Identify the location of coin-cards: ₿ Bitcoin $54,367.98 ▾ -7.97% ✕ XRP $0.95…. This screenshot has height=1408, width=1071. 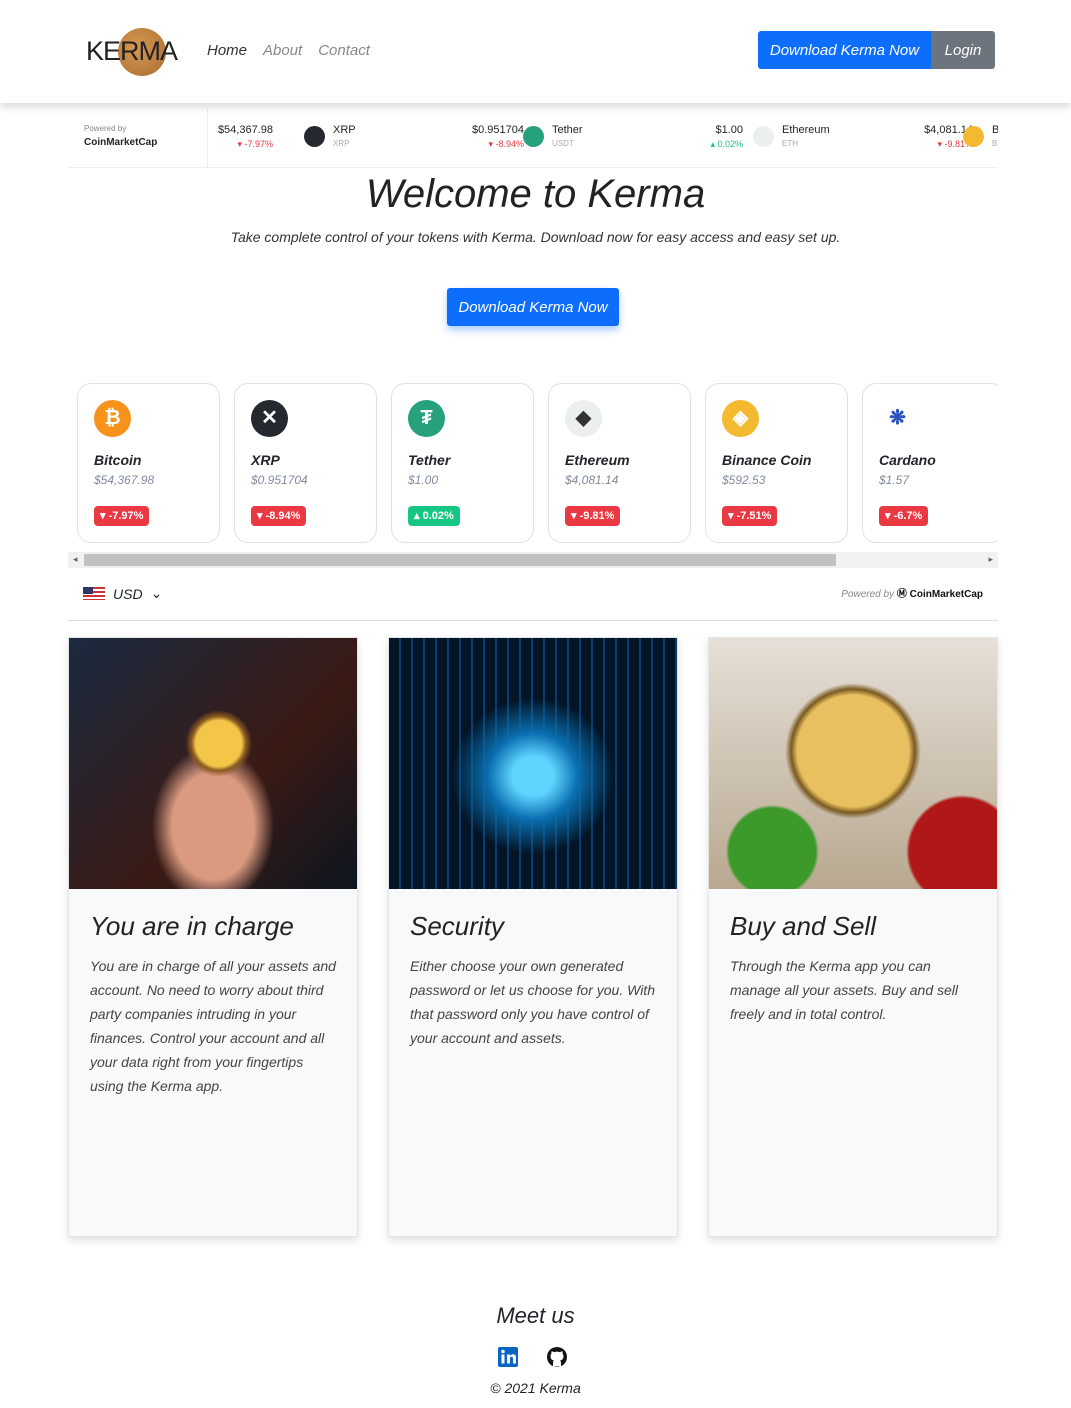
(533, 463).